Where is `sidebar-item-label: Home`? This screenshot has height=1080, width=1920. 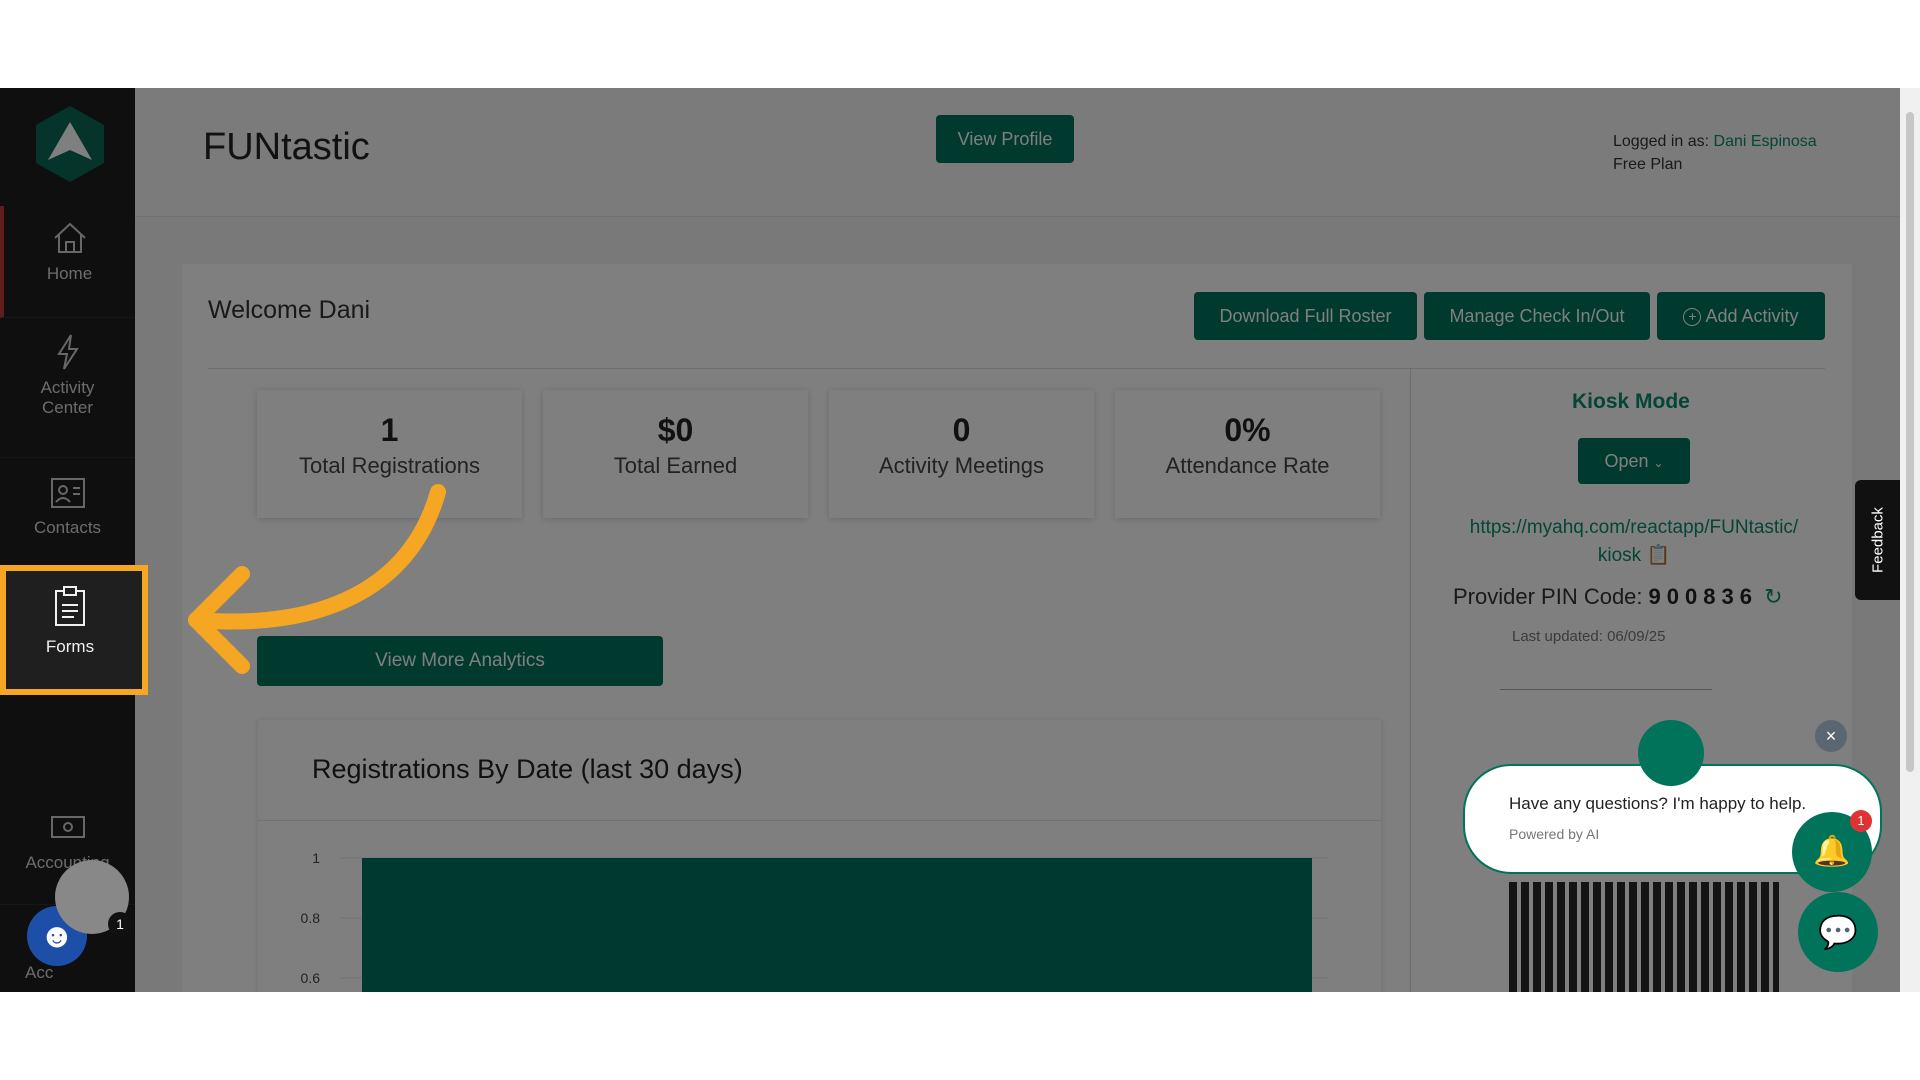
sidebar-item-label: Home is located at coordinates (69, 273).